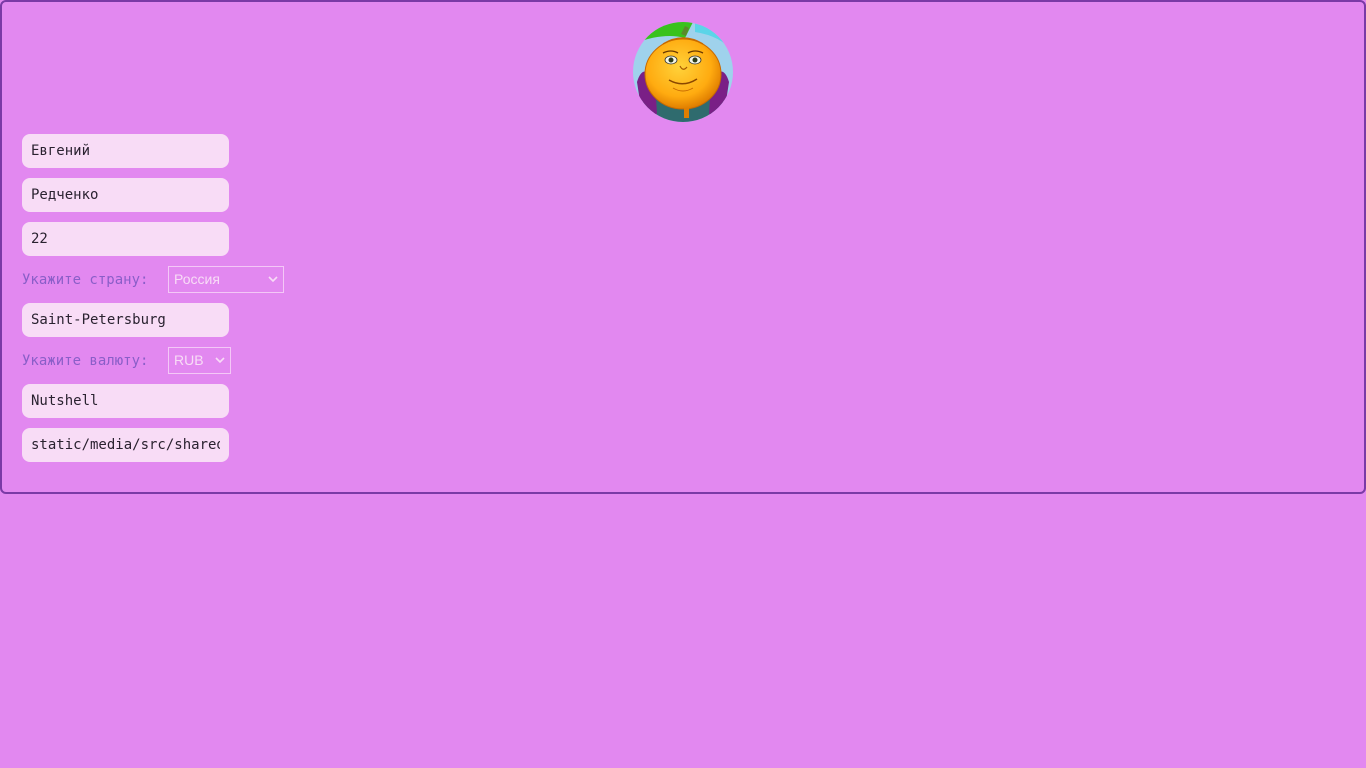 This screenshot has width=1366, height=768. I want to click on last-name-input, so click(125, 195).